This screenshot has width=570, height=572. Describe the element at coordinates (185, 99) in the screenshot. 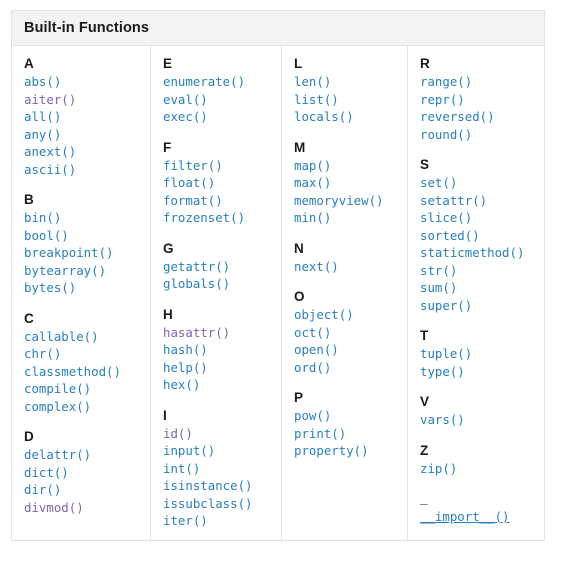

I see `function-link: eval()` at that location.